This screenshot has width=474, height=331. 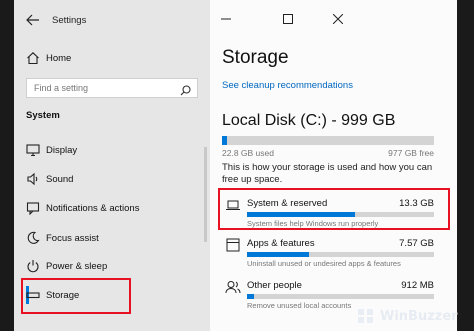 I want to click on focus-assist-icon, so click(x=33, y=238).